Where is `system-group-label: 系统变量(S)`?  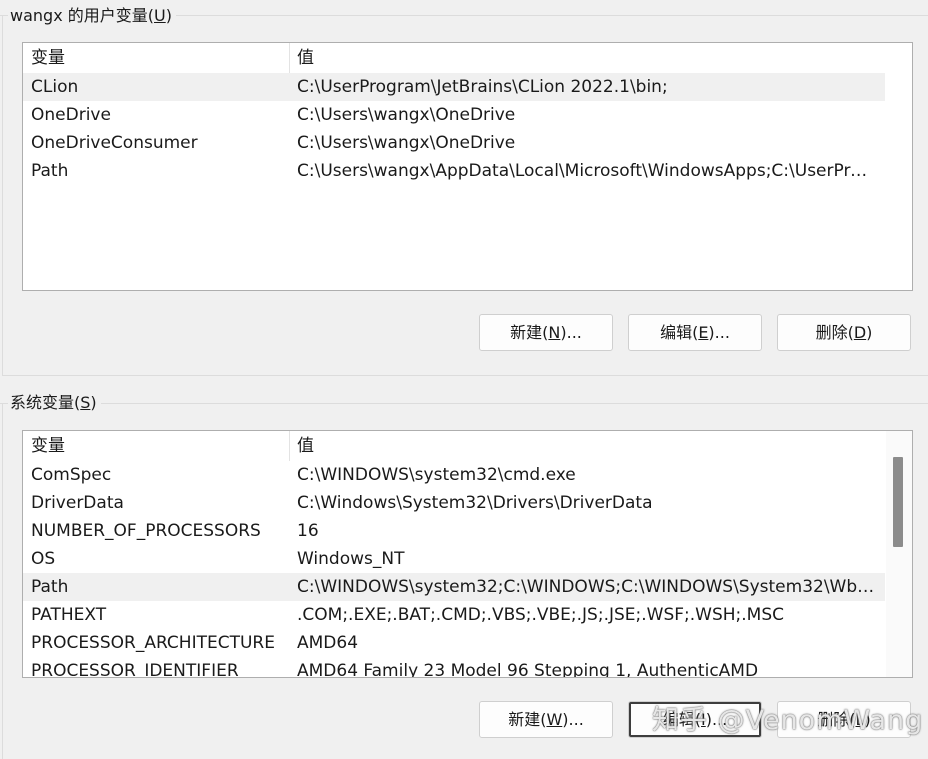 system-group-label: 系统变量(S) is located at coordinates (54, 403).